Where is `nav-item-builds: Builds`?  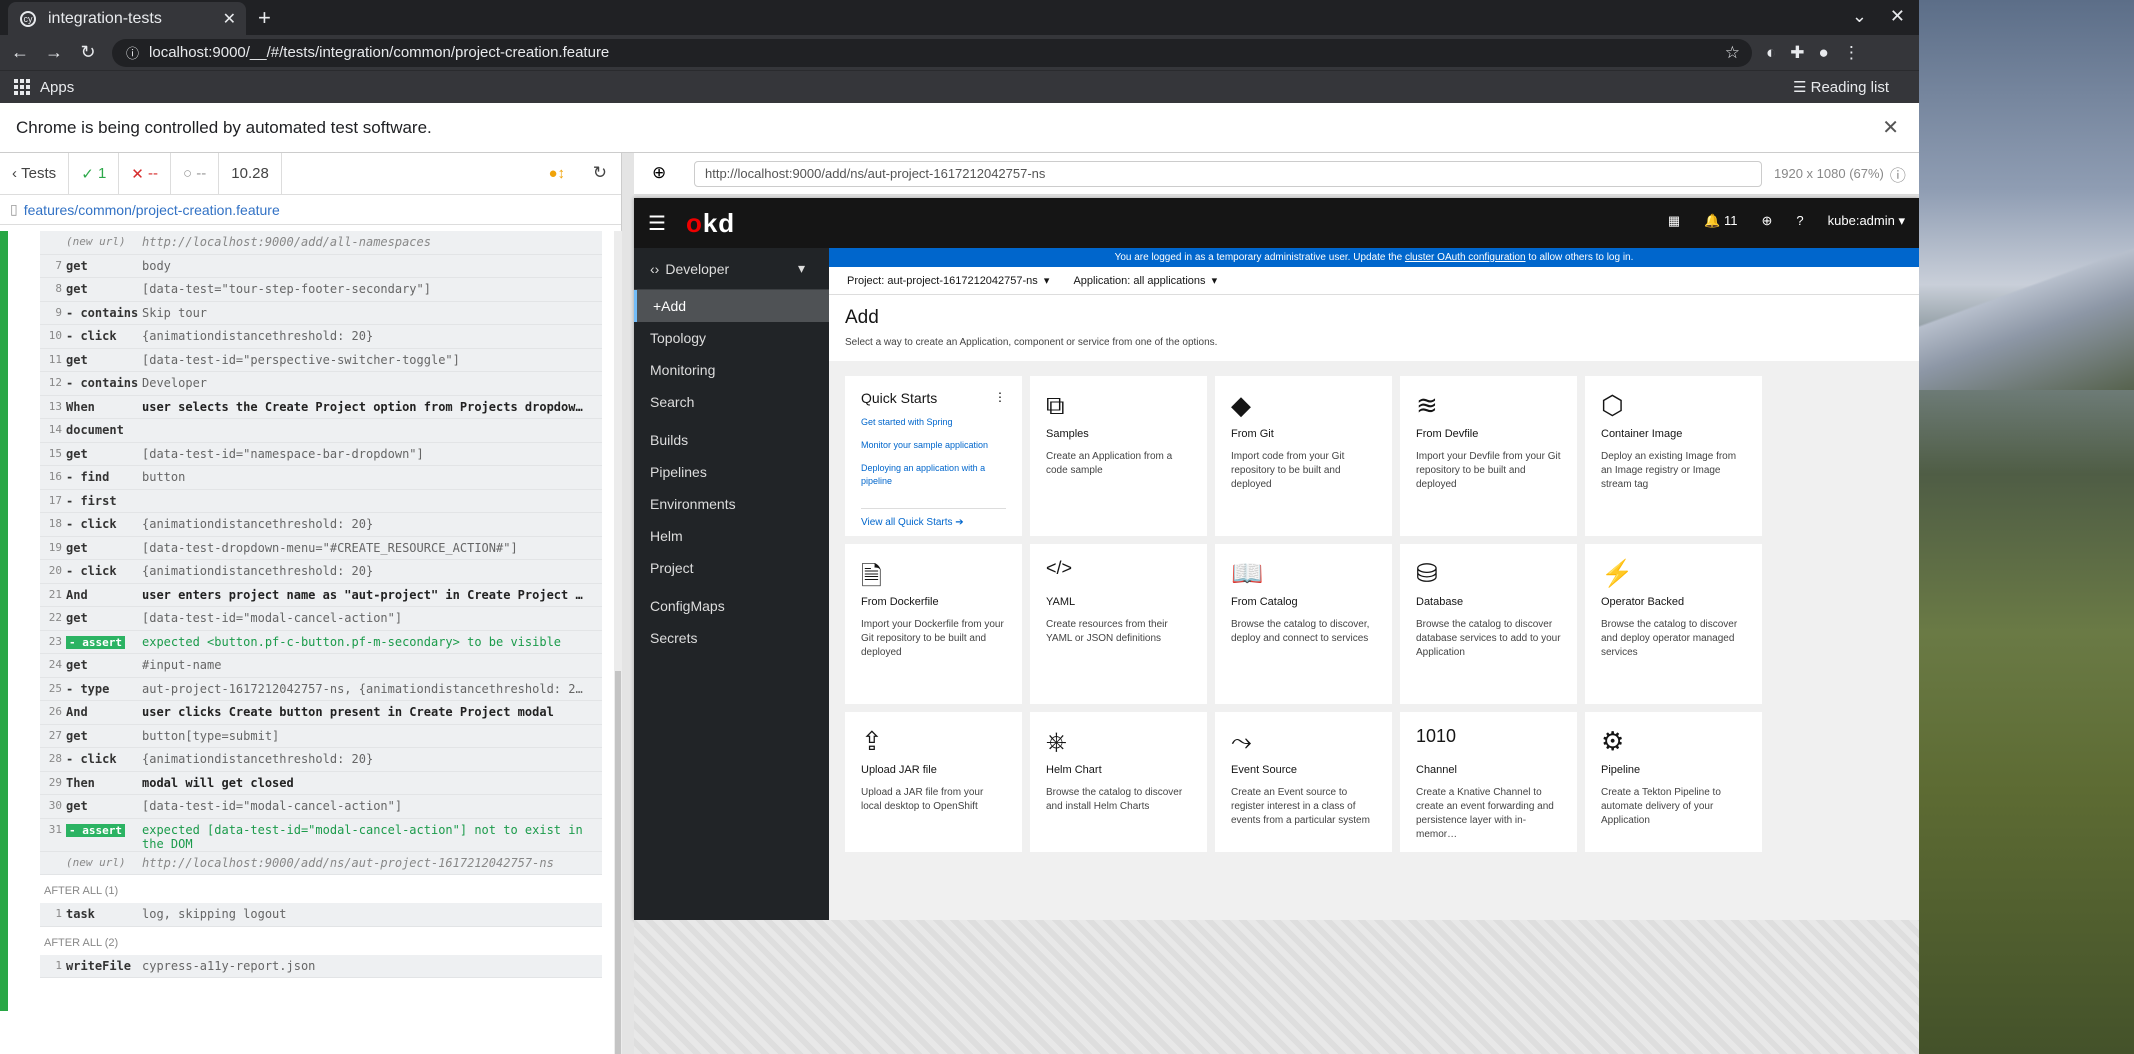 nav-item-builds: Builds is located at coordinates (731, 440).